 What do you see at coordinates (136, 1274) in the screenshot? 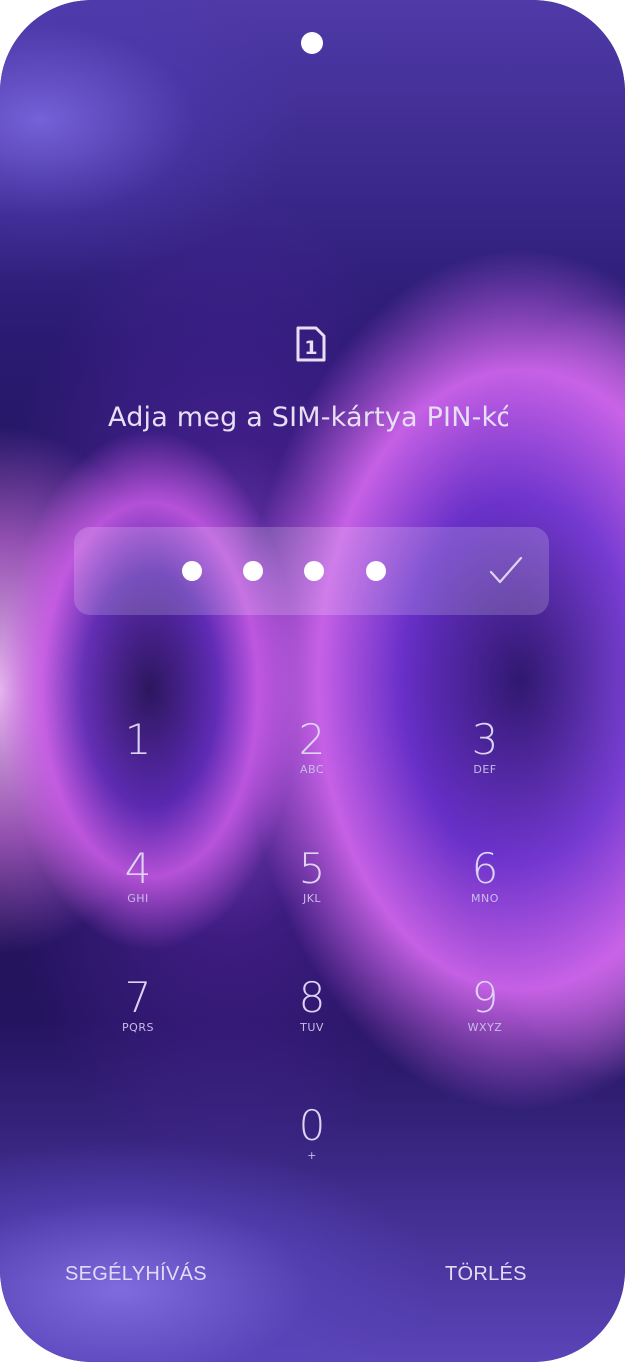
I see `emergency-call-button: SEGÉLYHÍVÁS` at bounding box center [136, 1274].